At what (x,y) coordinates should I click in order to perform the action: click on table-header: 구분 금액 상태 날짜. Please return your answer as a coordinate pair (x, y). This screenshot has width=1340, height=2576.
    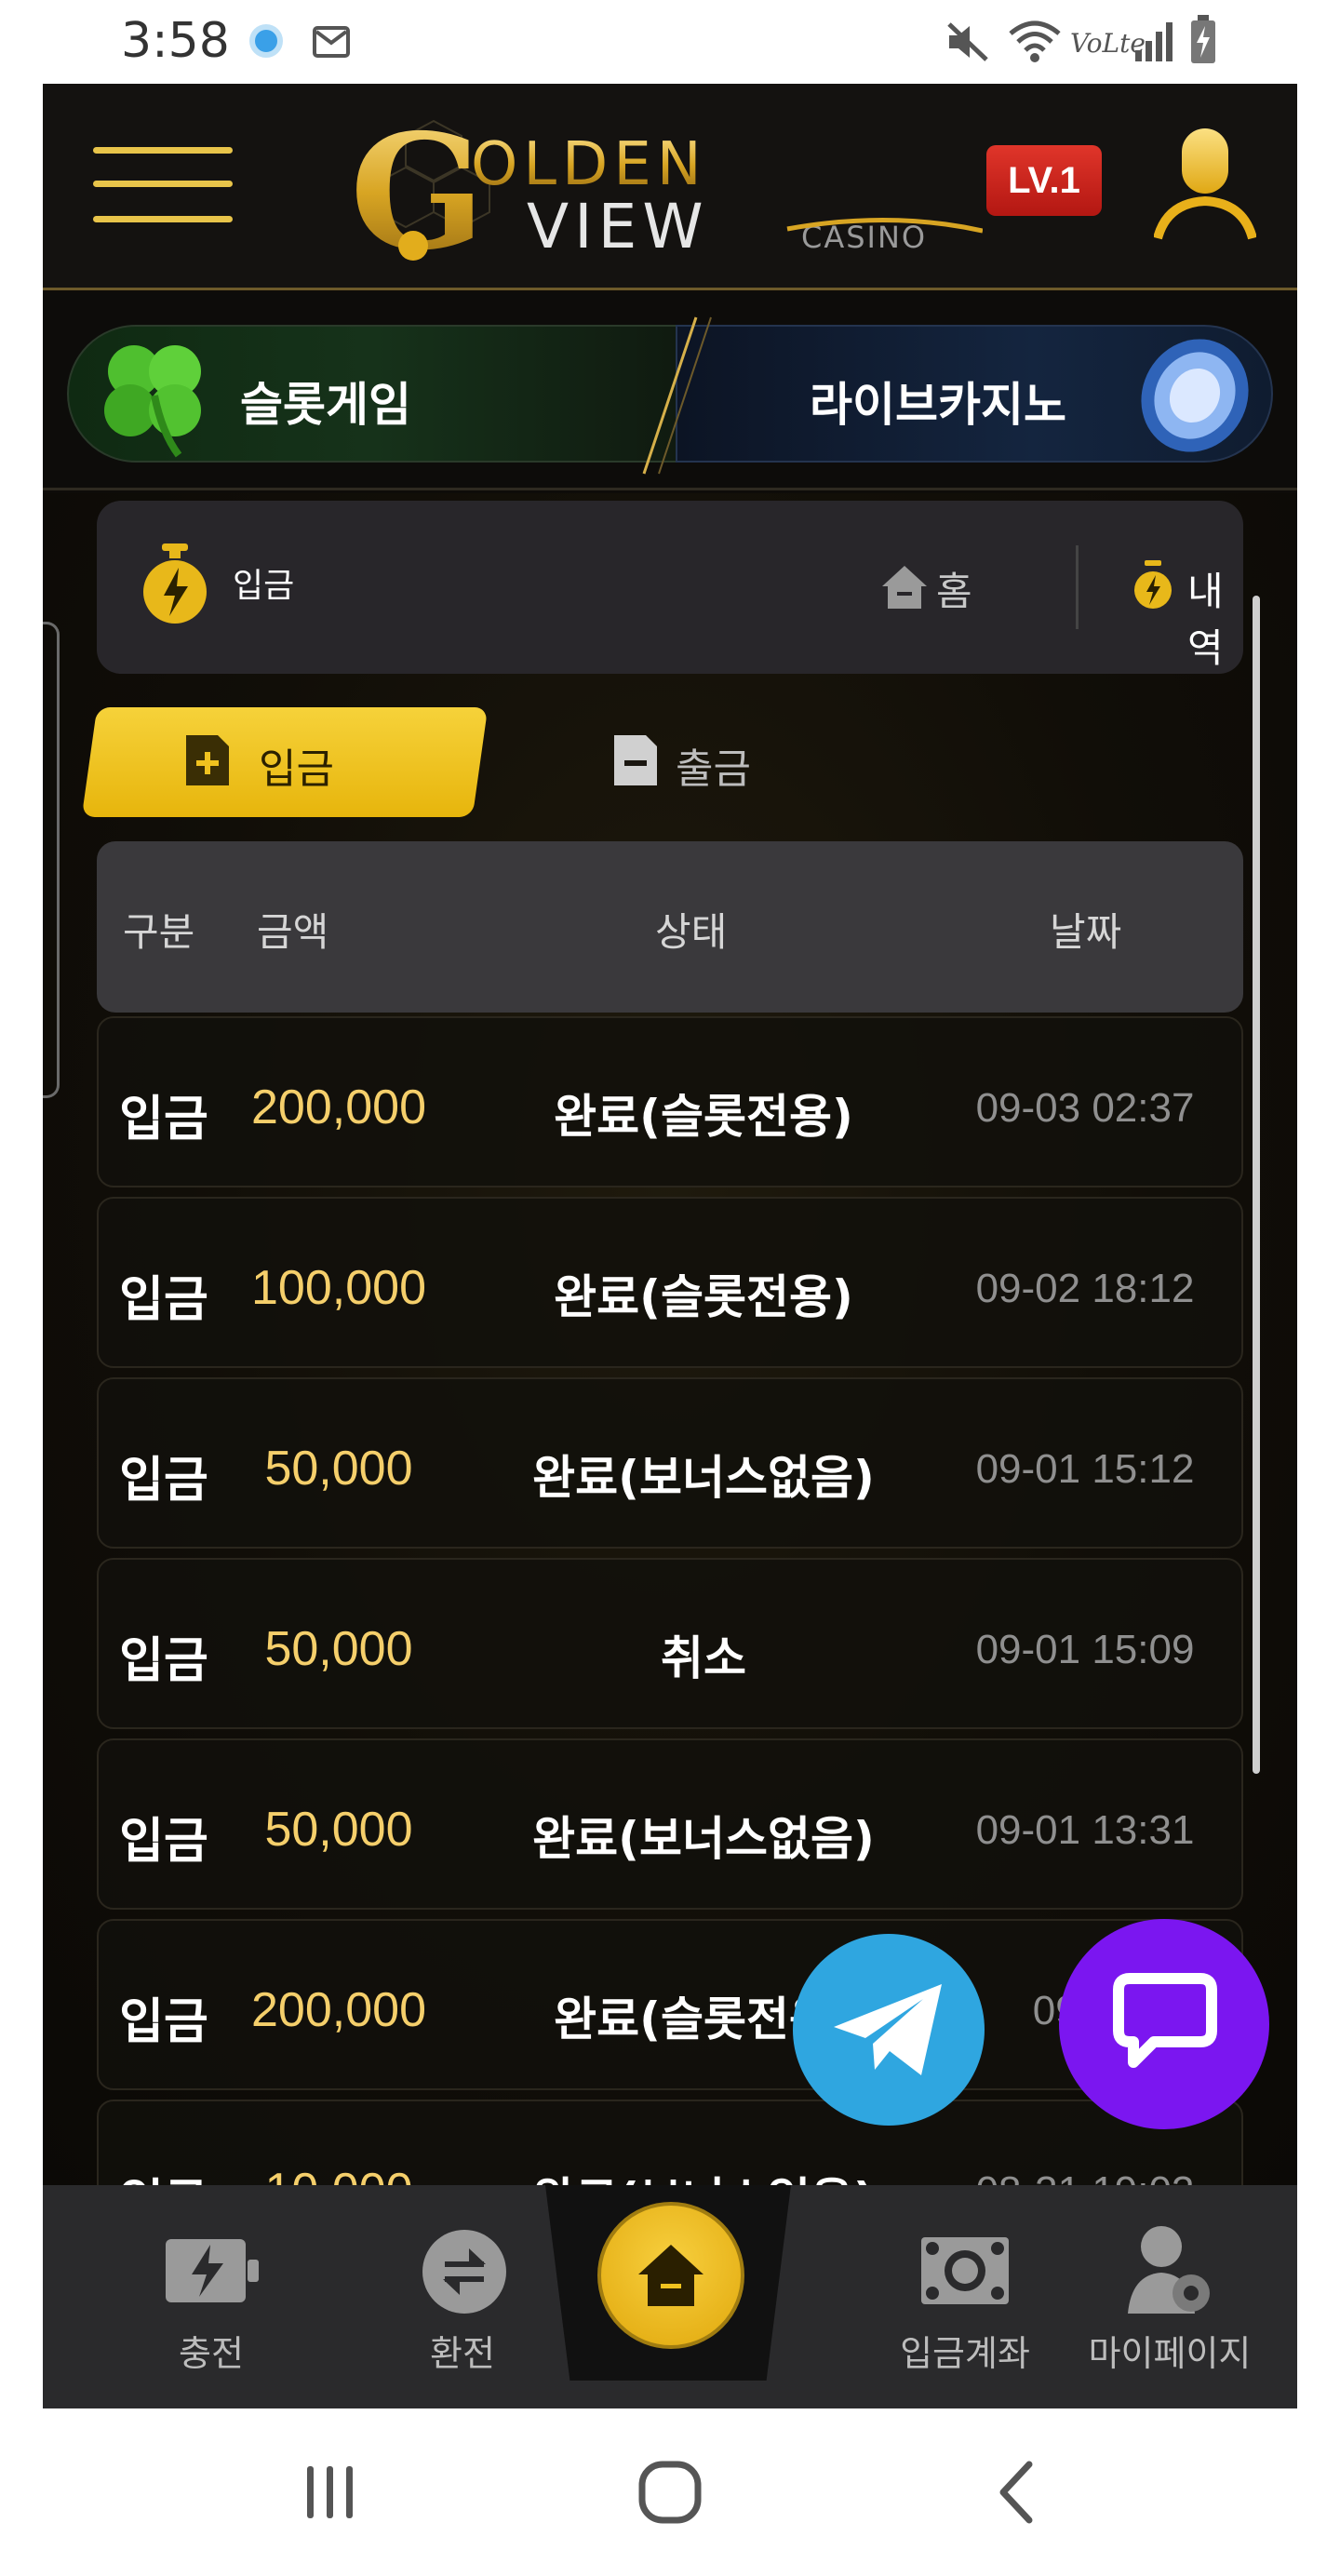
    Looking at the image, I should click on (670, 927).